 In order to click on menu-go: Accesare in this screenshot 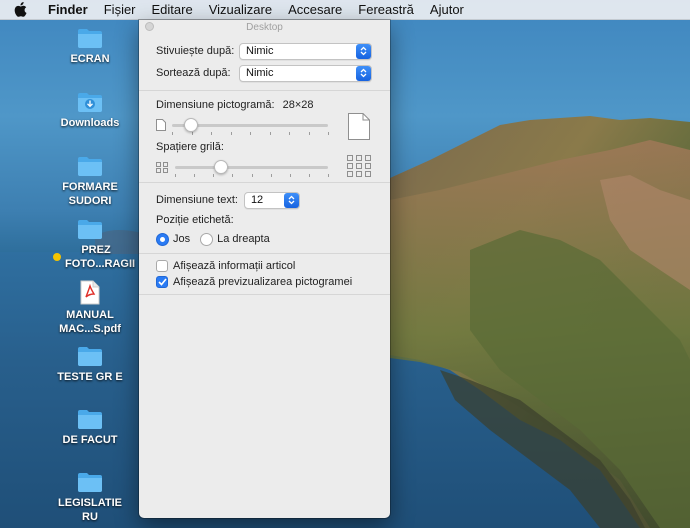, I will do `click(315, 9)`.